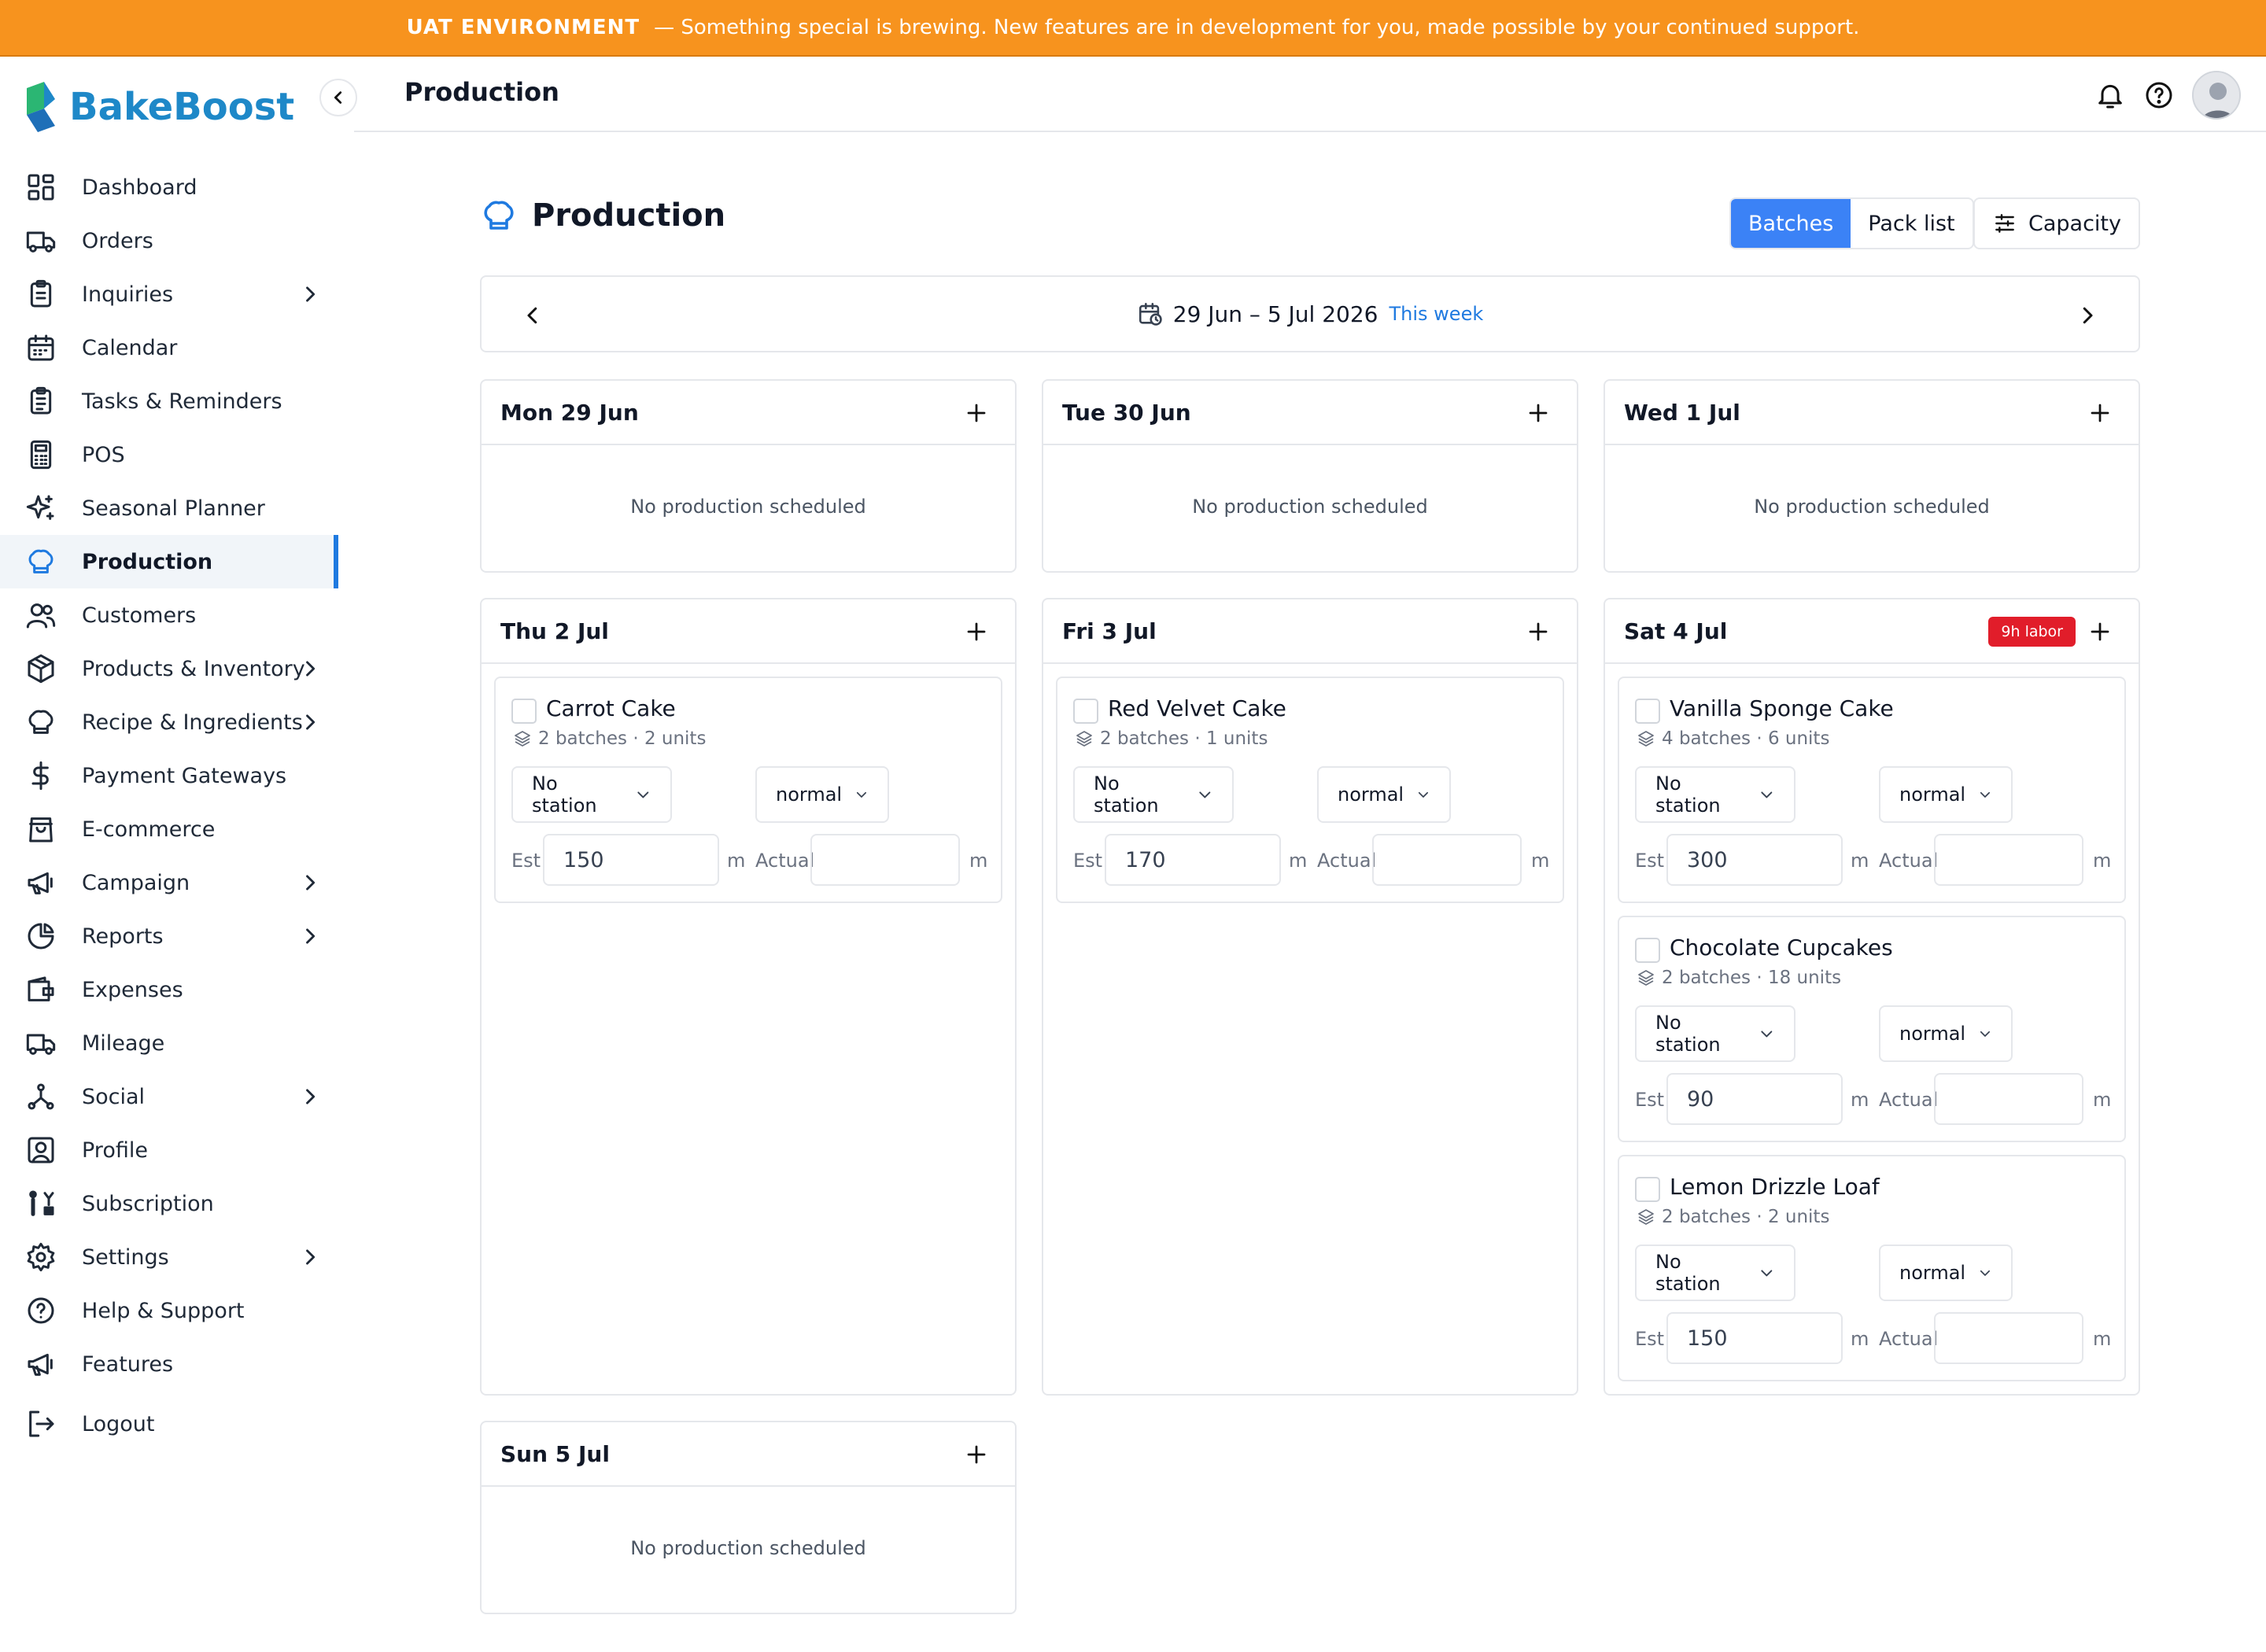 This screenshot has height=1652, width=2266. What do you see at coordinates (1436, 314) in the screenshot?
I see `this-week-badge: This week` at bounding box center [1436, 314].